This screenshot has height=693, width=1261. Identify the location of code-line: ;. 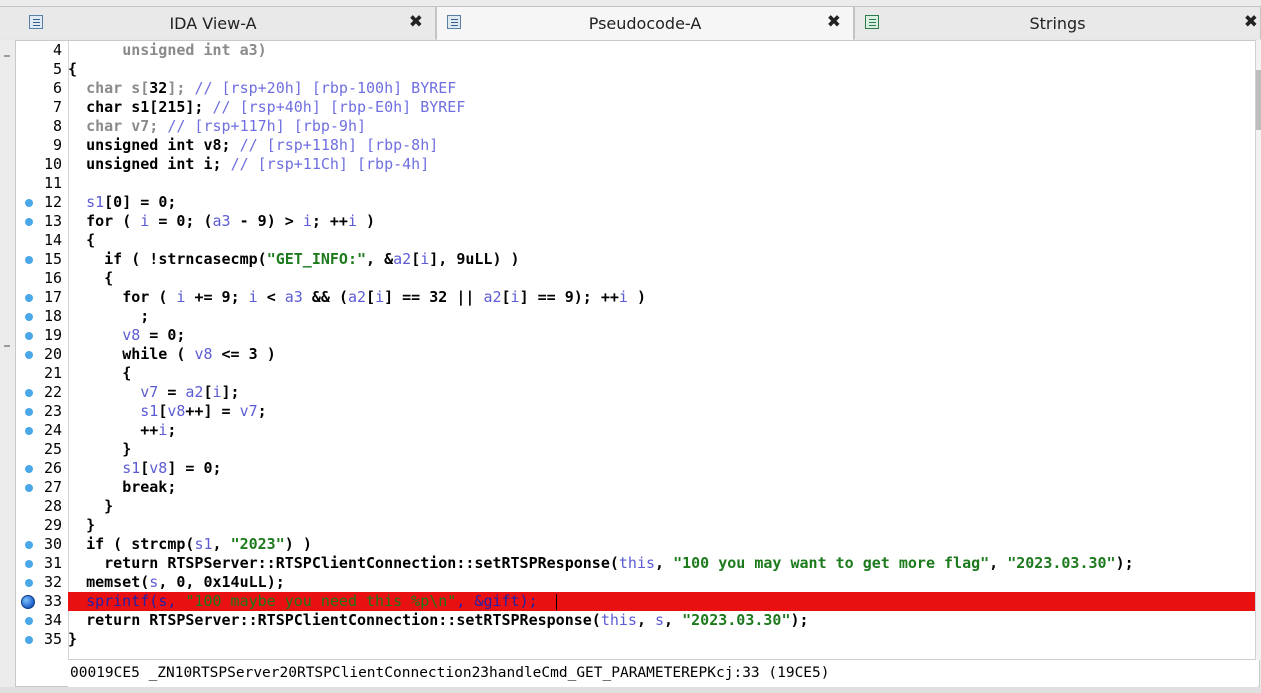
(108, 316).